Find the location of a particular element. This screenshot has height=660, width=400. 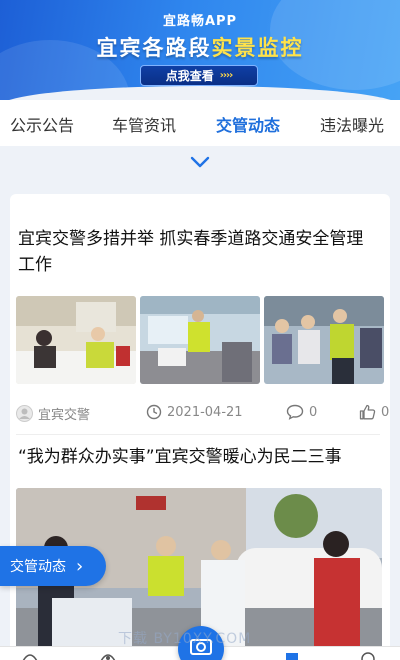

article-date: 2021-04-21 is located at coordinates (194, 412).